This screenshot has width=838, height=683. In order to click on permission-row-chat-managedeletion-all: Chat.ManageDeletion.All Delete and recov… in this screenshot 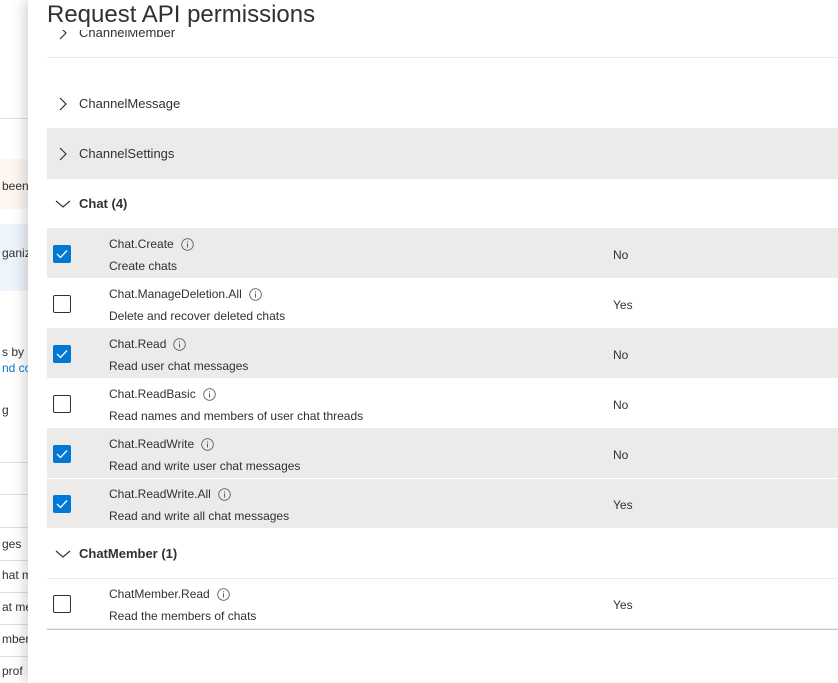, I will do `click(442, 304)`.